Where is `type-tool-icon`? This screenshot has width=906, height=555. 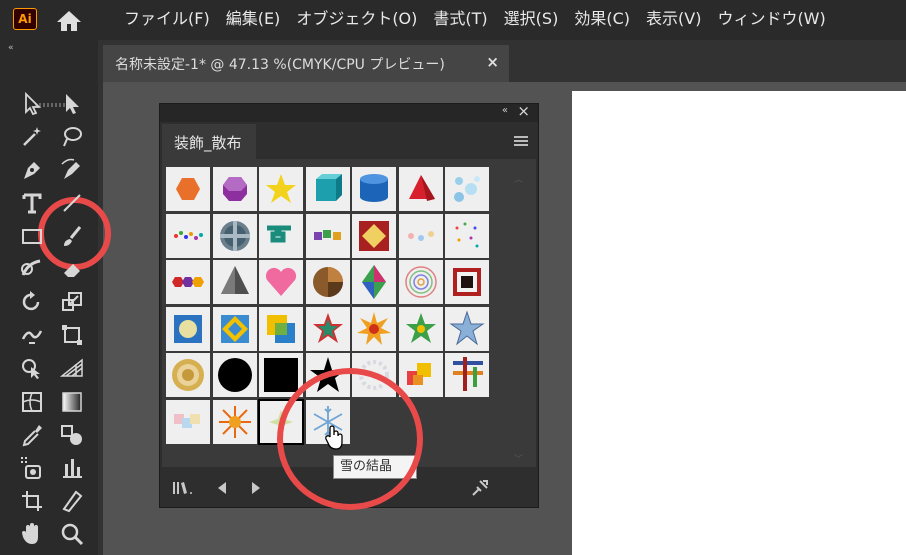
type-tool-icon is located at coordinates (32, 203).